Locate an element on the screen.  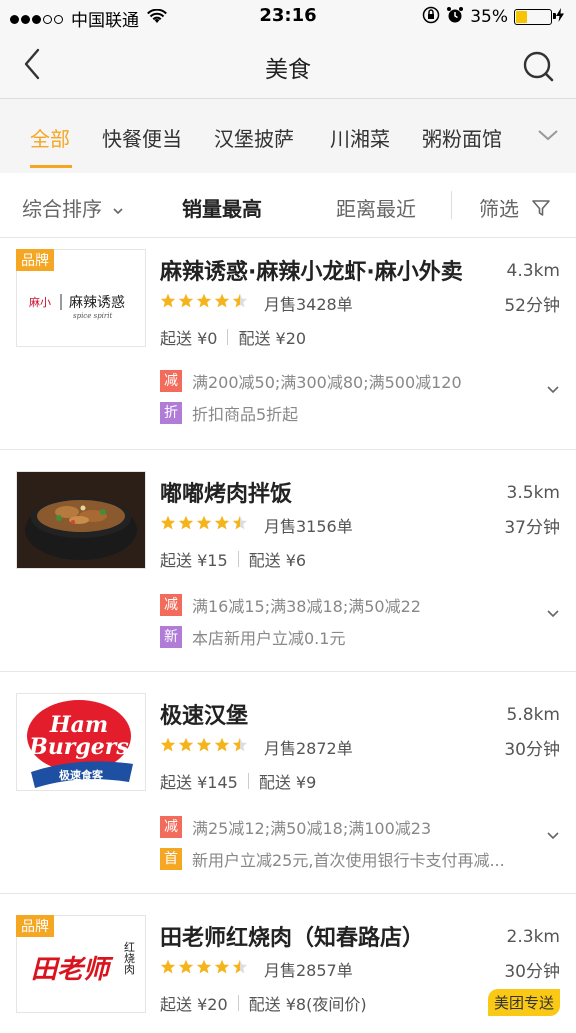
search-button is located at coordinates (538, 66).